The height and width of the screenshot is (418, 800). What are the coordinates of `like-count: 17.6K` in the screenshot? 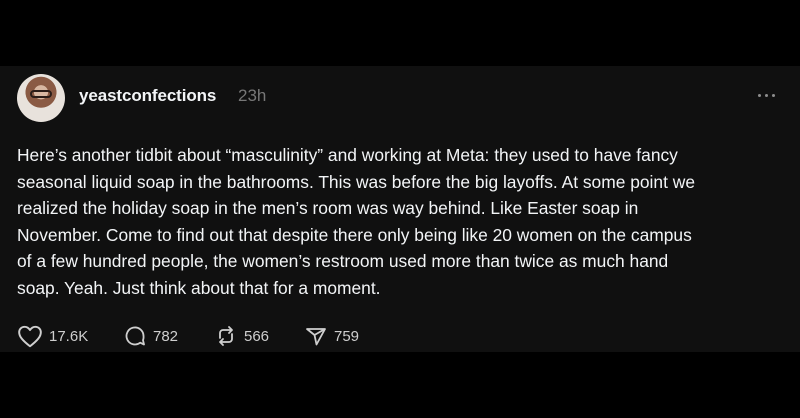 It's located at (69, 336).